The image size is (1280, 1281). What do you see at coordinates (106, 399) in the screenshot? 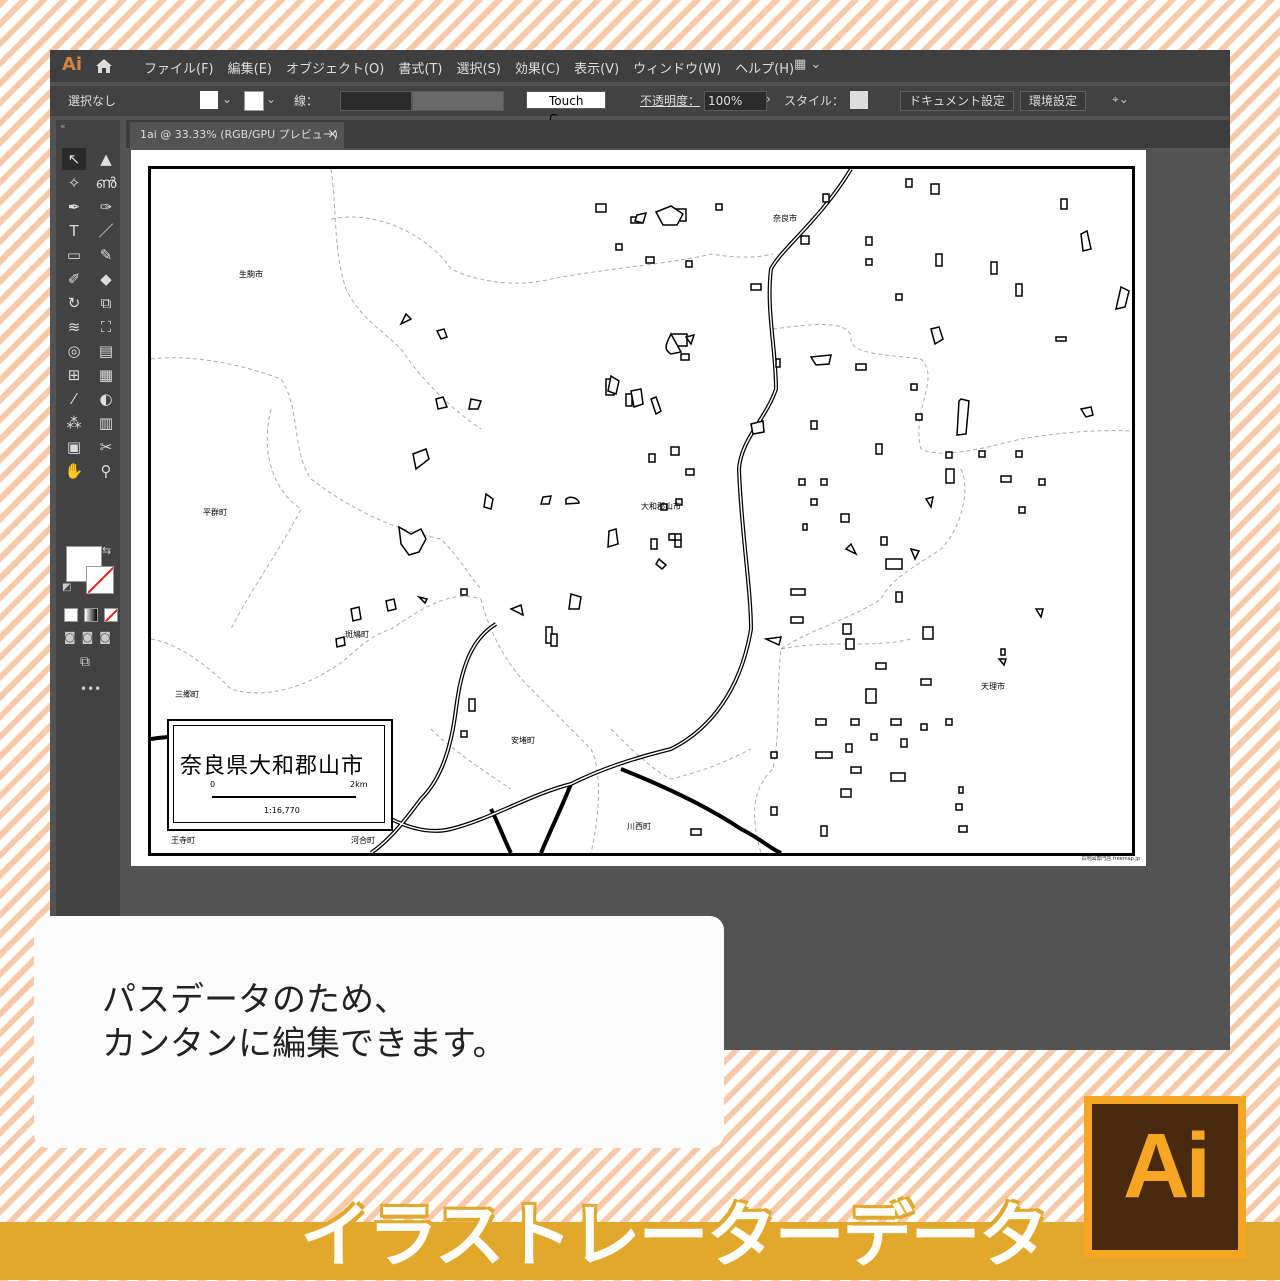
I see `blend-tool-icon: ◐` at bounding box center [106, 399].